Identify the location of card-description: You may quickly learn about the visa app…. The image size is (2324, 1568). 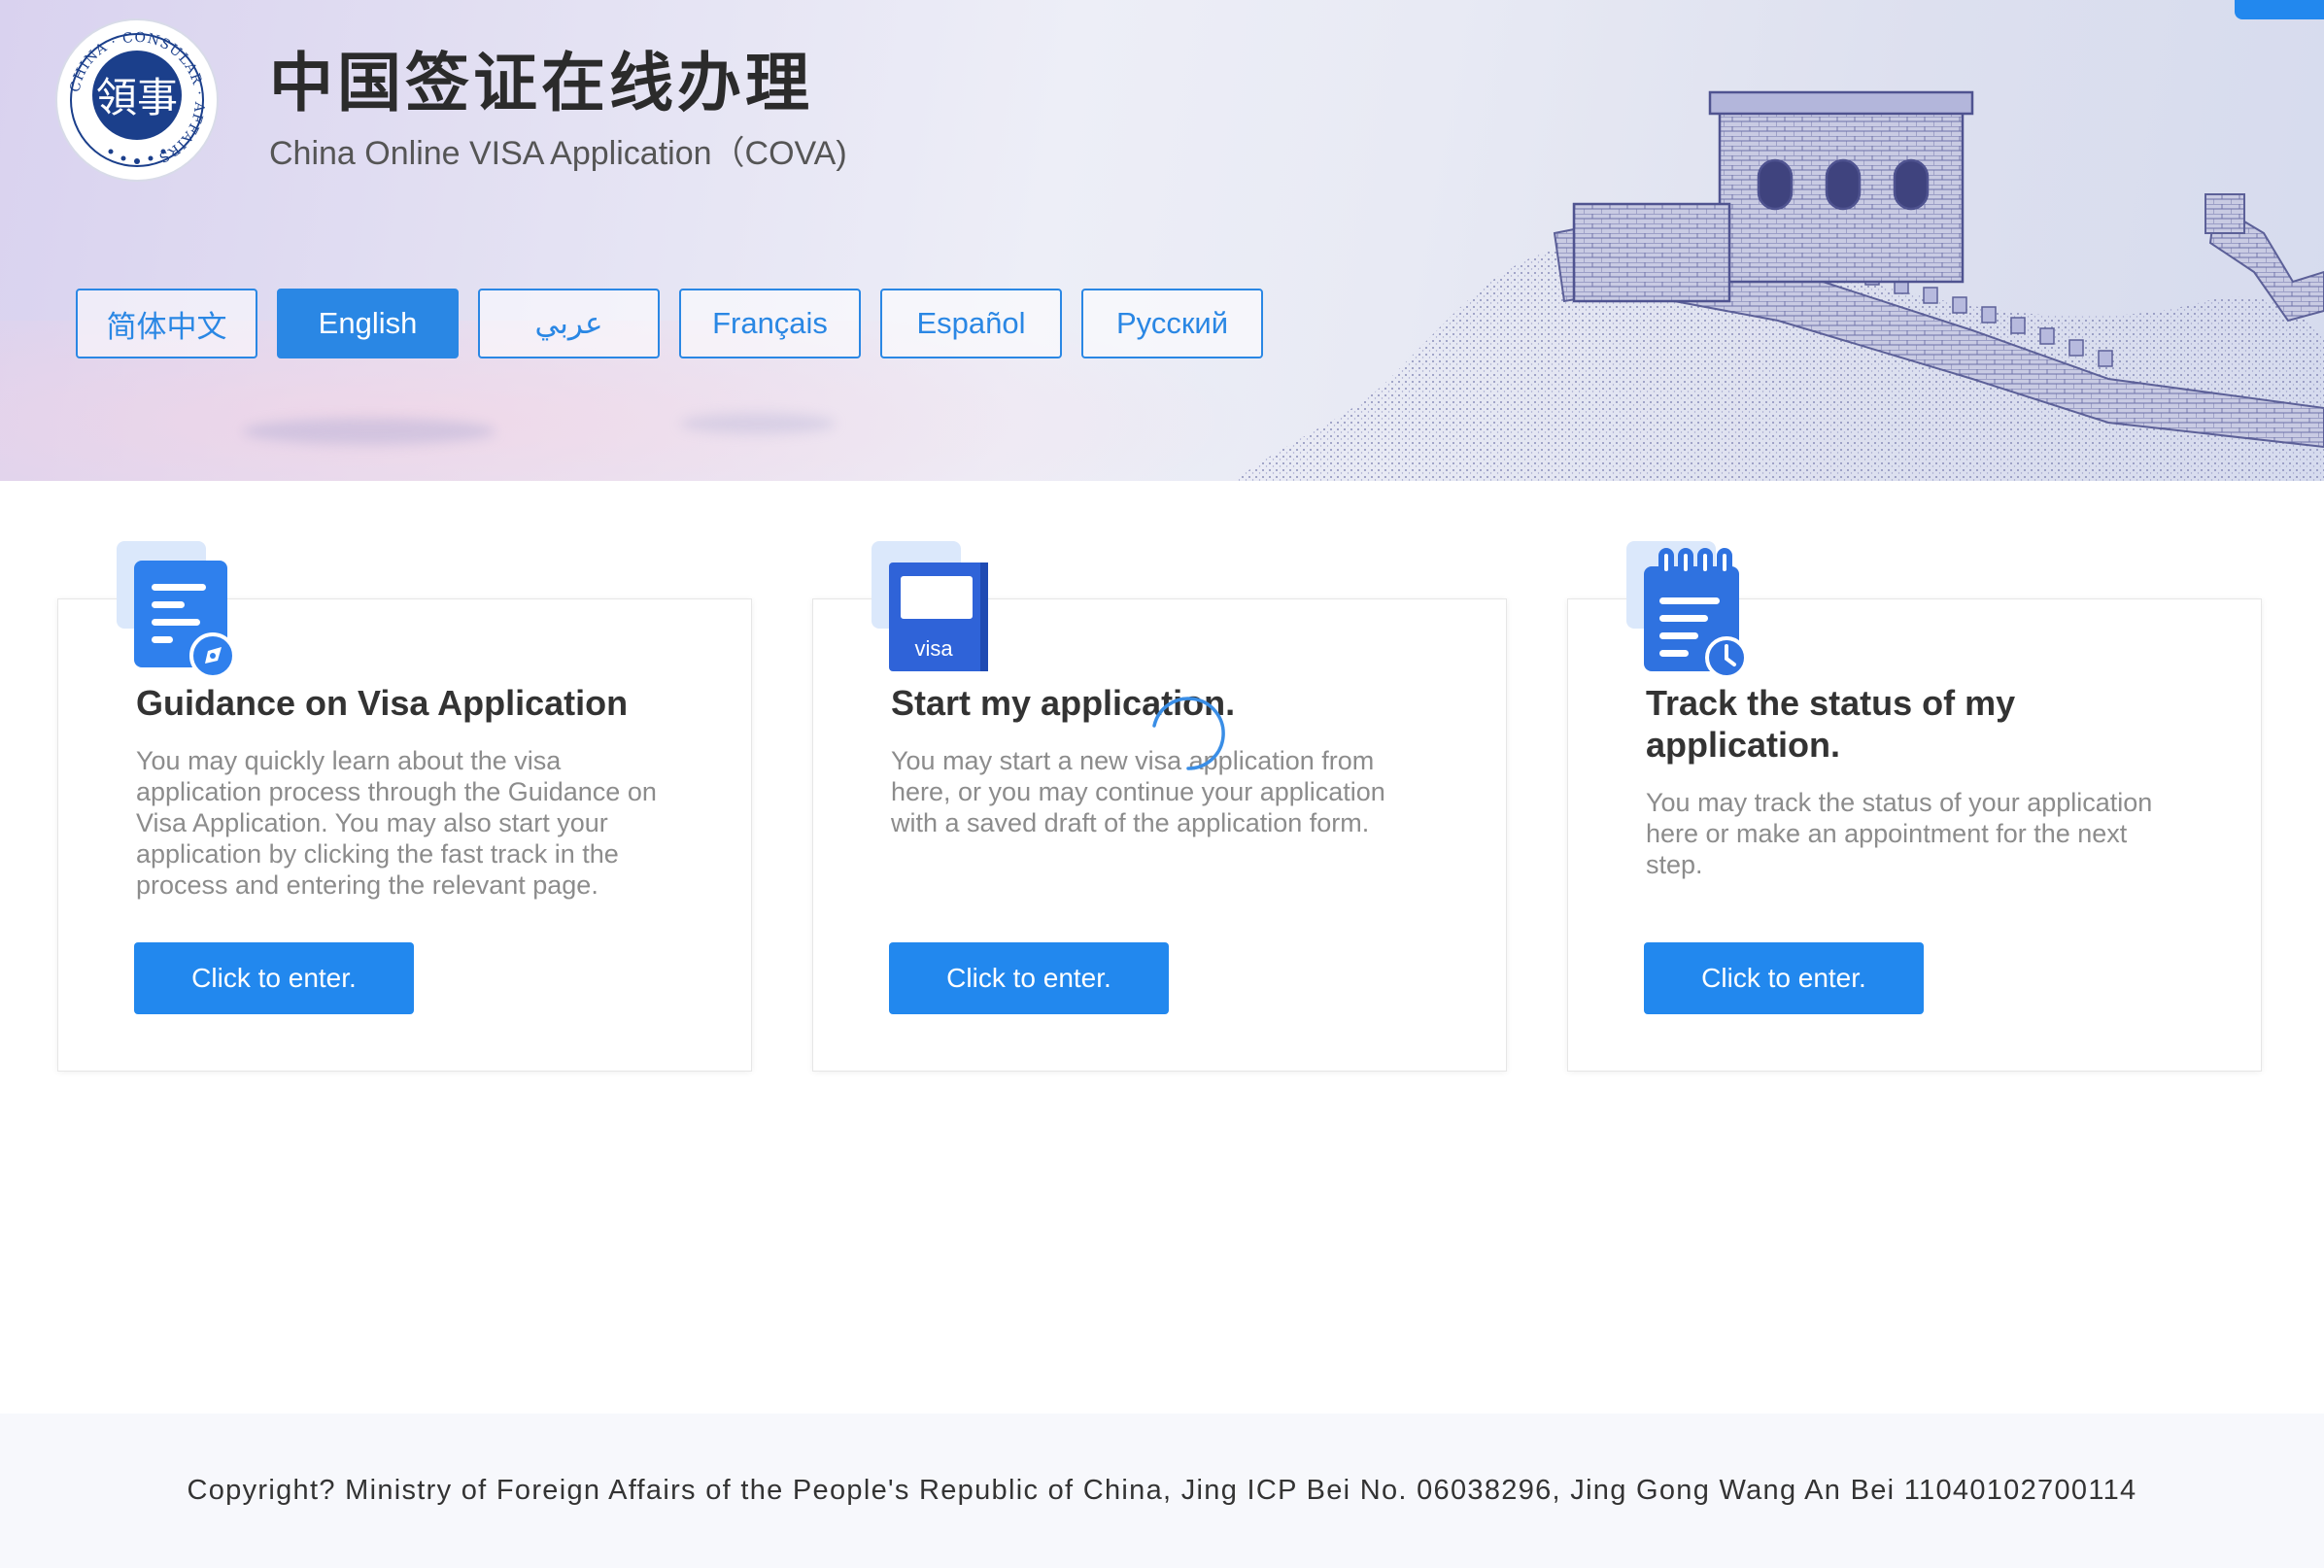
(397, 823).